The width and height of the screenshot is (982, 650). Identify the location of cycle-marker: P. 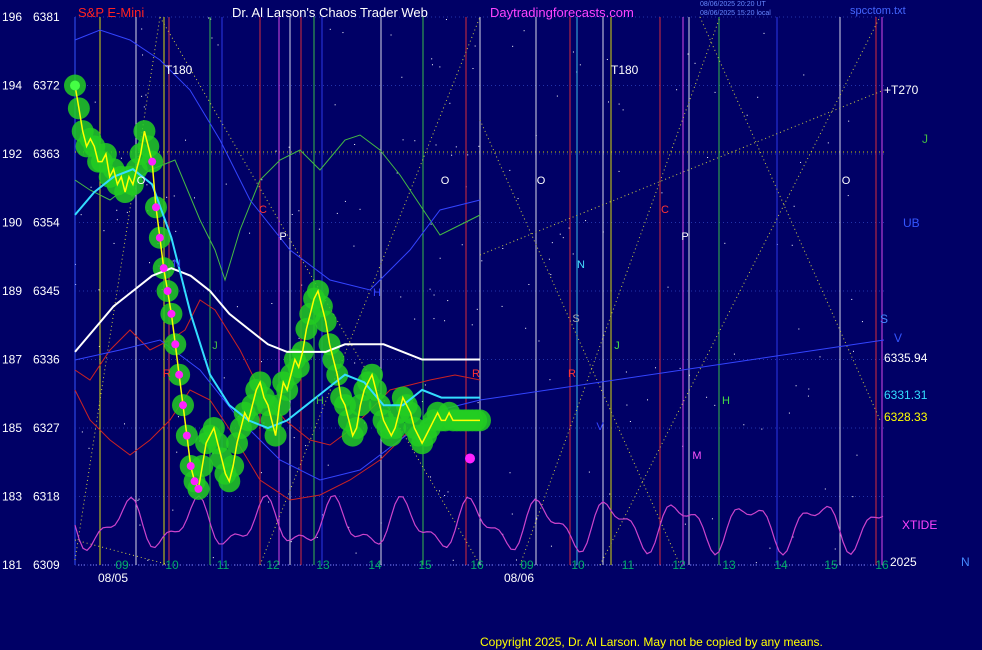
(282, 237).